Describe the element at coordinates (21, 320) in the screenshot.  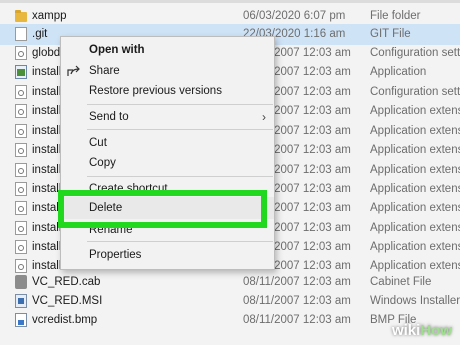
I see `bitmap-icon` at that location.